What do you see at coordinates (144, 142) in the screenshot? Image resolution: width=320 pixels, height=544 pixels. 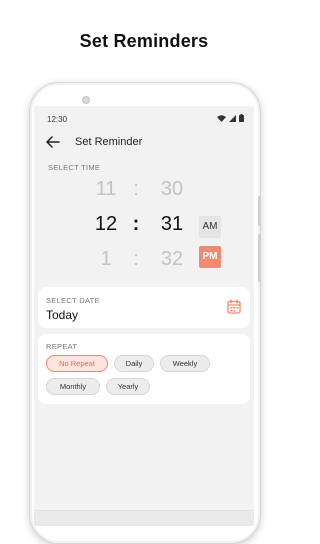 I see `app-bar: Set Reminder` at bounding box center [144, 142].